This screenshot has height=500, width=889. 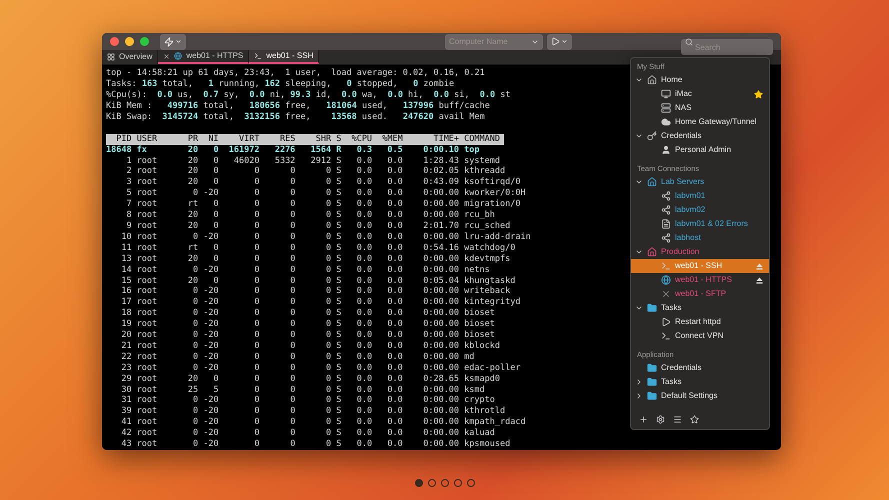 I want to click on connect-button, so click(x=173, y=42).